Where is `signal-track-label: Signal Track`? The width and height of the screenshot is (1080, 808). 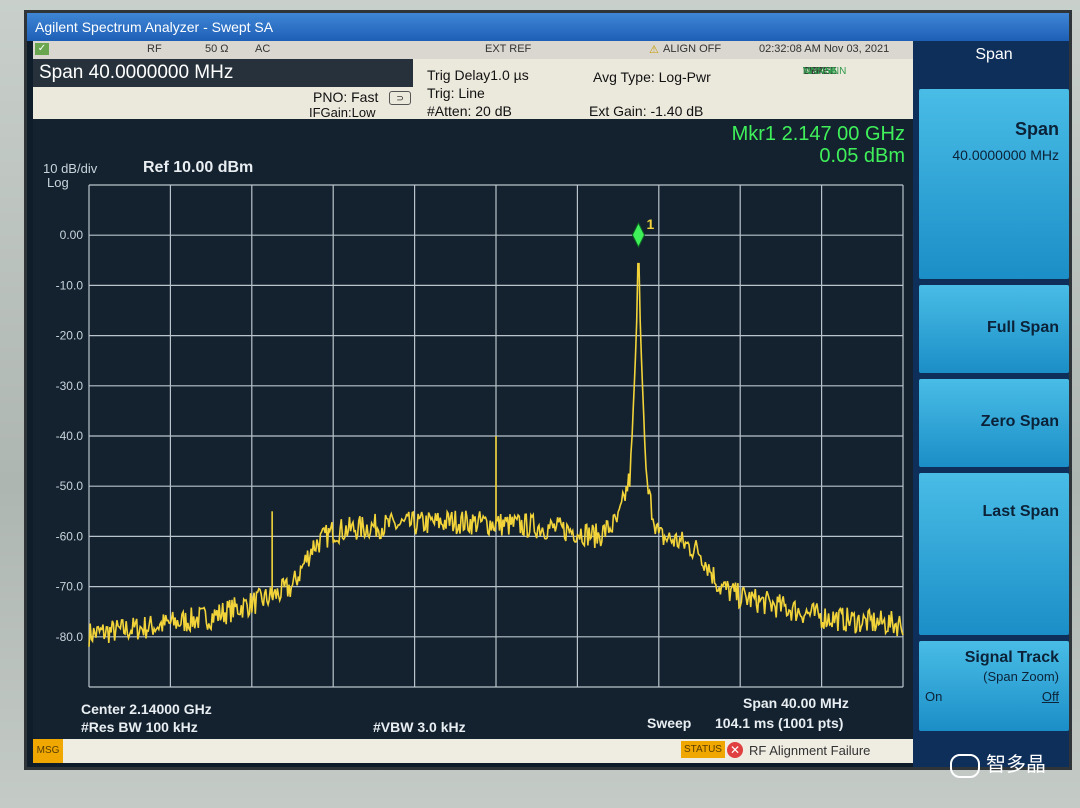 signal-track-label: Signal Track is located at coordinates (1011, 657).